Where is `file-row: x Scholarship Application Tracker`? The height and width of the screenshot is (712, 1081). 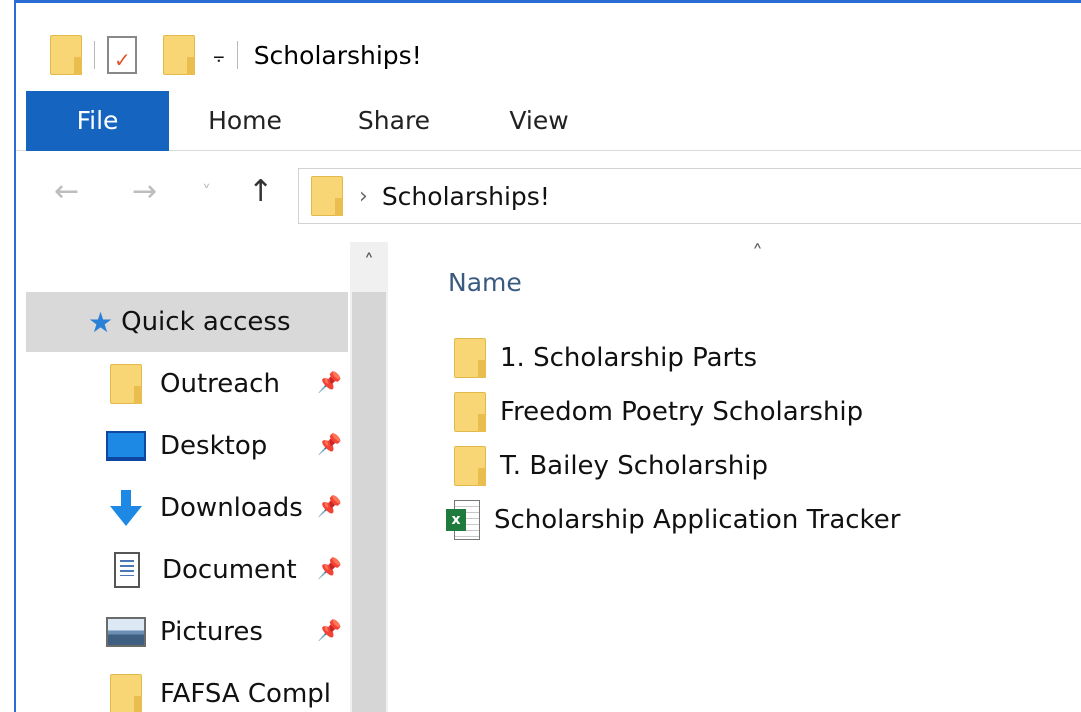
file-row: x Scholarship Application Tracker is located at coordinates (673, 520).